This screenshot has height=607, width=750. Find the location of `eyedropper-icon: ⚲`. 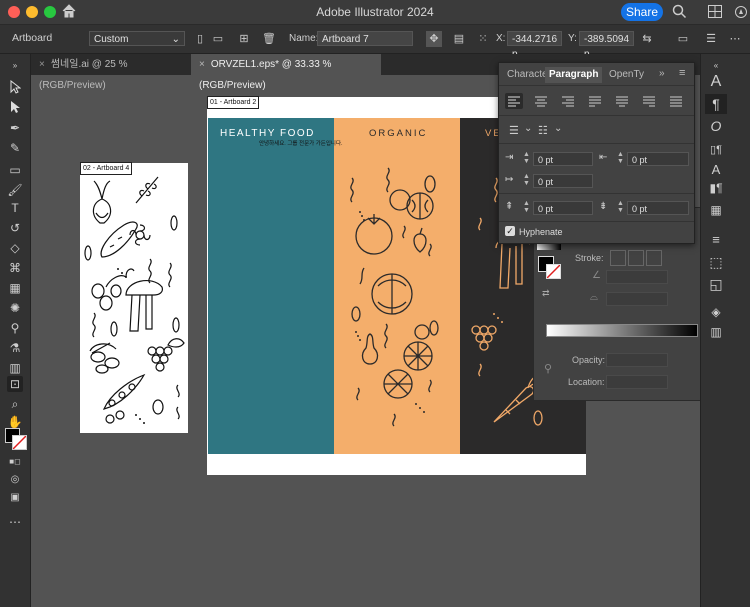

eyedropper-icon: ⚲ is located at coordinates (548, 368).